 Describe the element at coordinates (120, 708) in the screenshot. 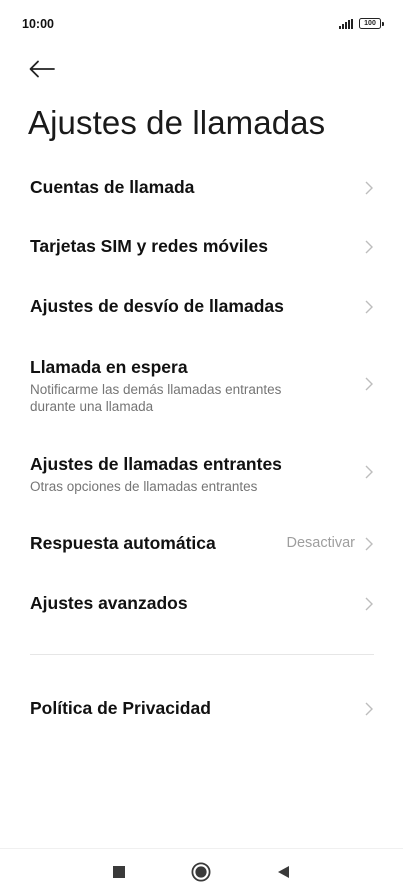

I see `row-title: Política de Privacidad` at that location.